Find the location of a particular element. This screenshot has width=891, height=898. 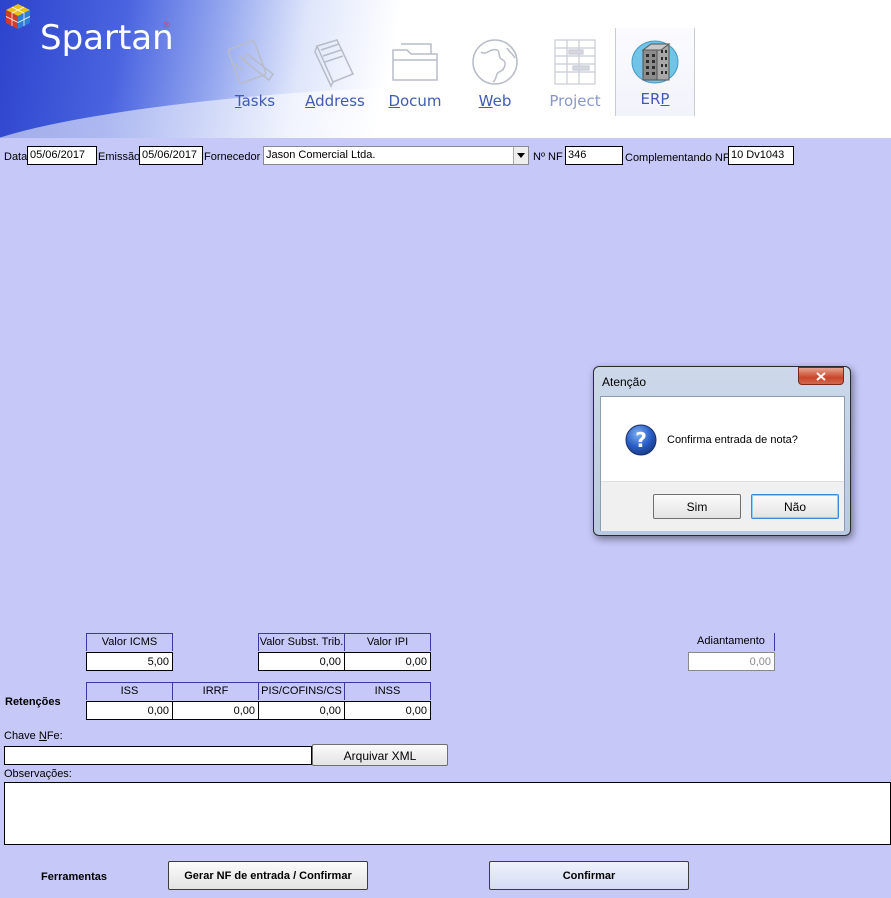

nav-tasks-label: Tasks is located at coordinates (255, 101).